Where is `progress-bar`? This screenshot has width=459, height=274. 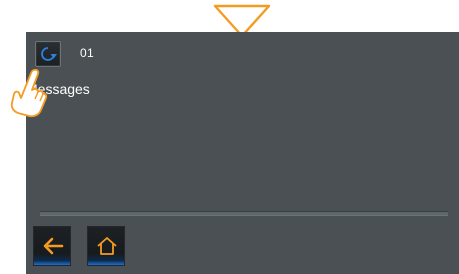 progress-bar is located at coordinates (244, 213).